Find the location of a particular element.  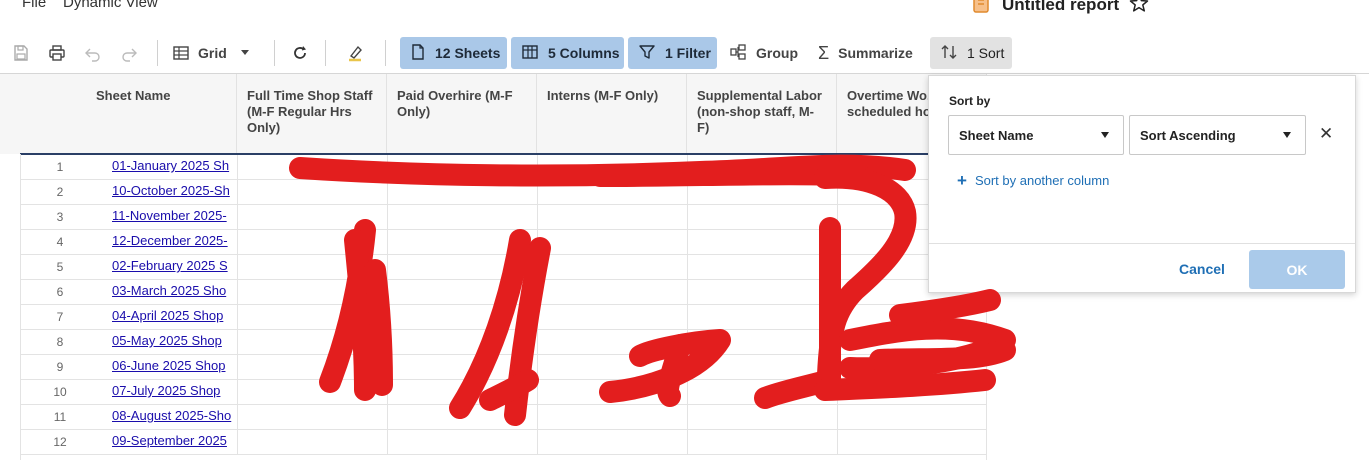

table-row: 3 11-November 2025- is located at coordinates (503, 217).